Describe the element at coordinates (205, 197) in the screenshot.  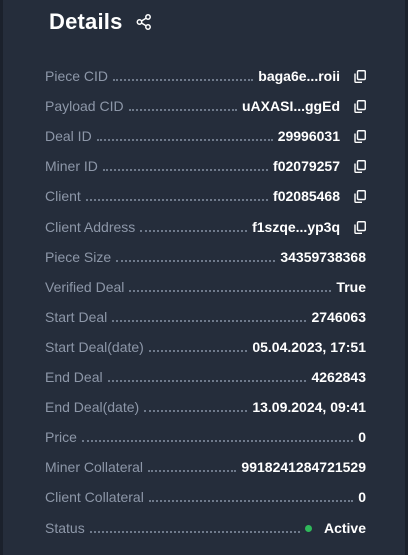
I see `detail-row-client: Client f02085468` at that location.